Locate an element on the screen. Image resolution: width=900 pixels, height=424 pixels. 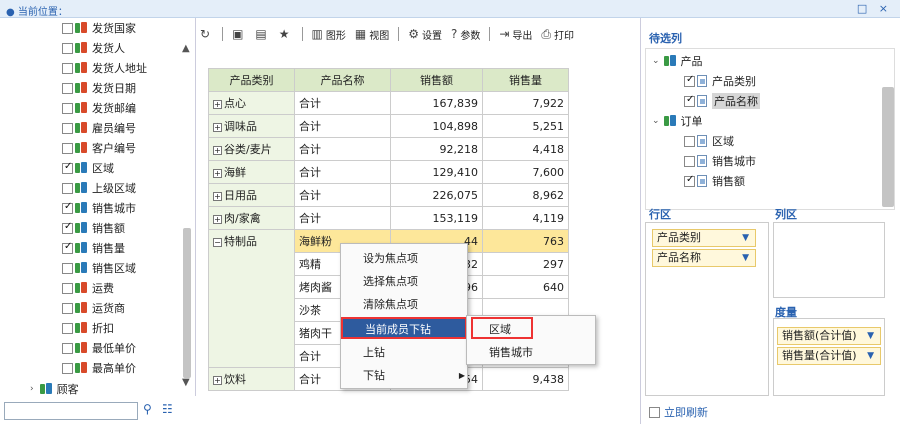
chevron-up-icon: ▲ is located at coordinates (186, 48).